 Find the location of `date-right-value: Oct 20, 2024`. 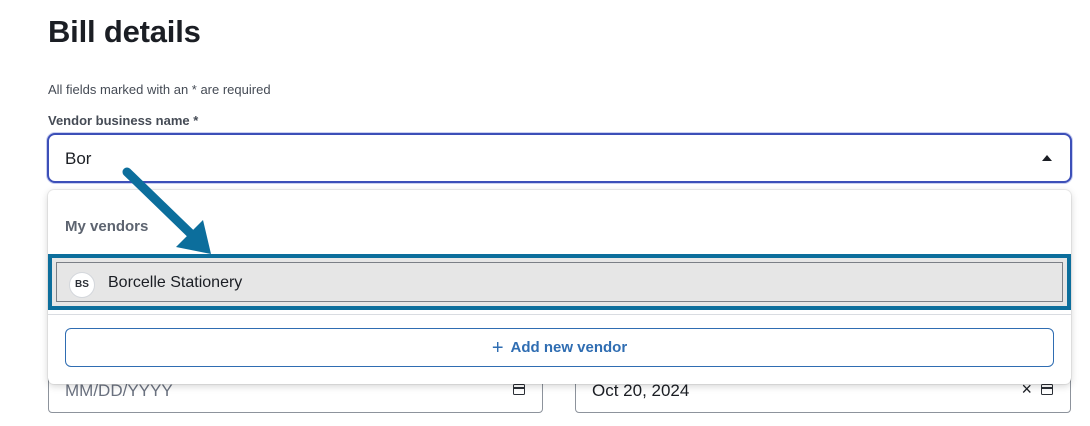

date-right-value: Oct 20, 2024 is located at coordinates (641, 390).